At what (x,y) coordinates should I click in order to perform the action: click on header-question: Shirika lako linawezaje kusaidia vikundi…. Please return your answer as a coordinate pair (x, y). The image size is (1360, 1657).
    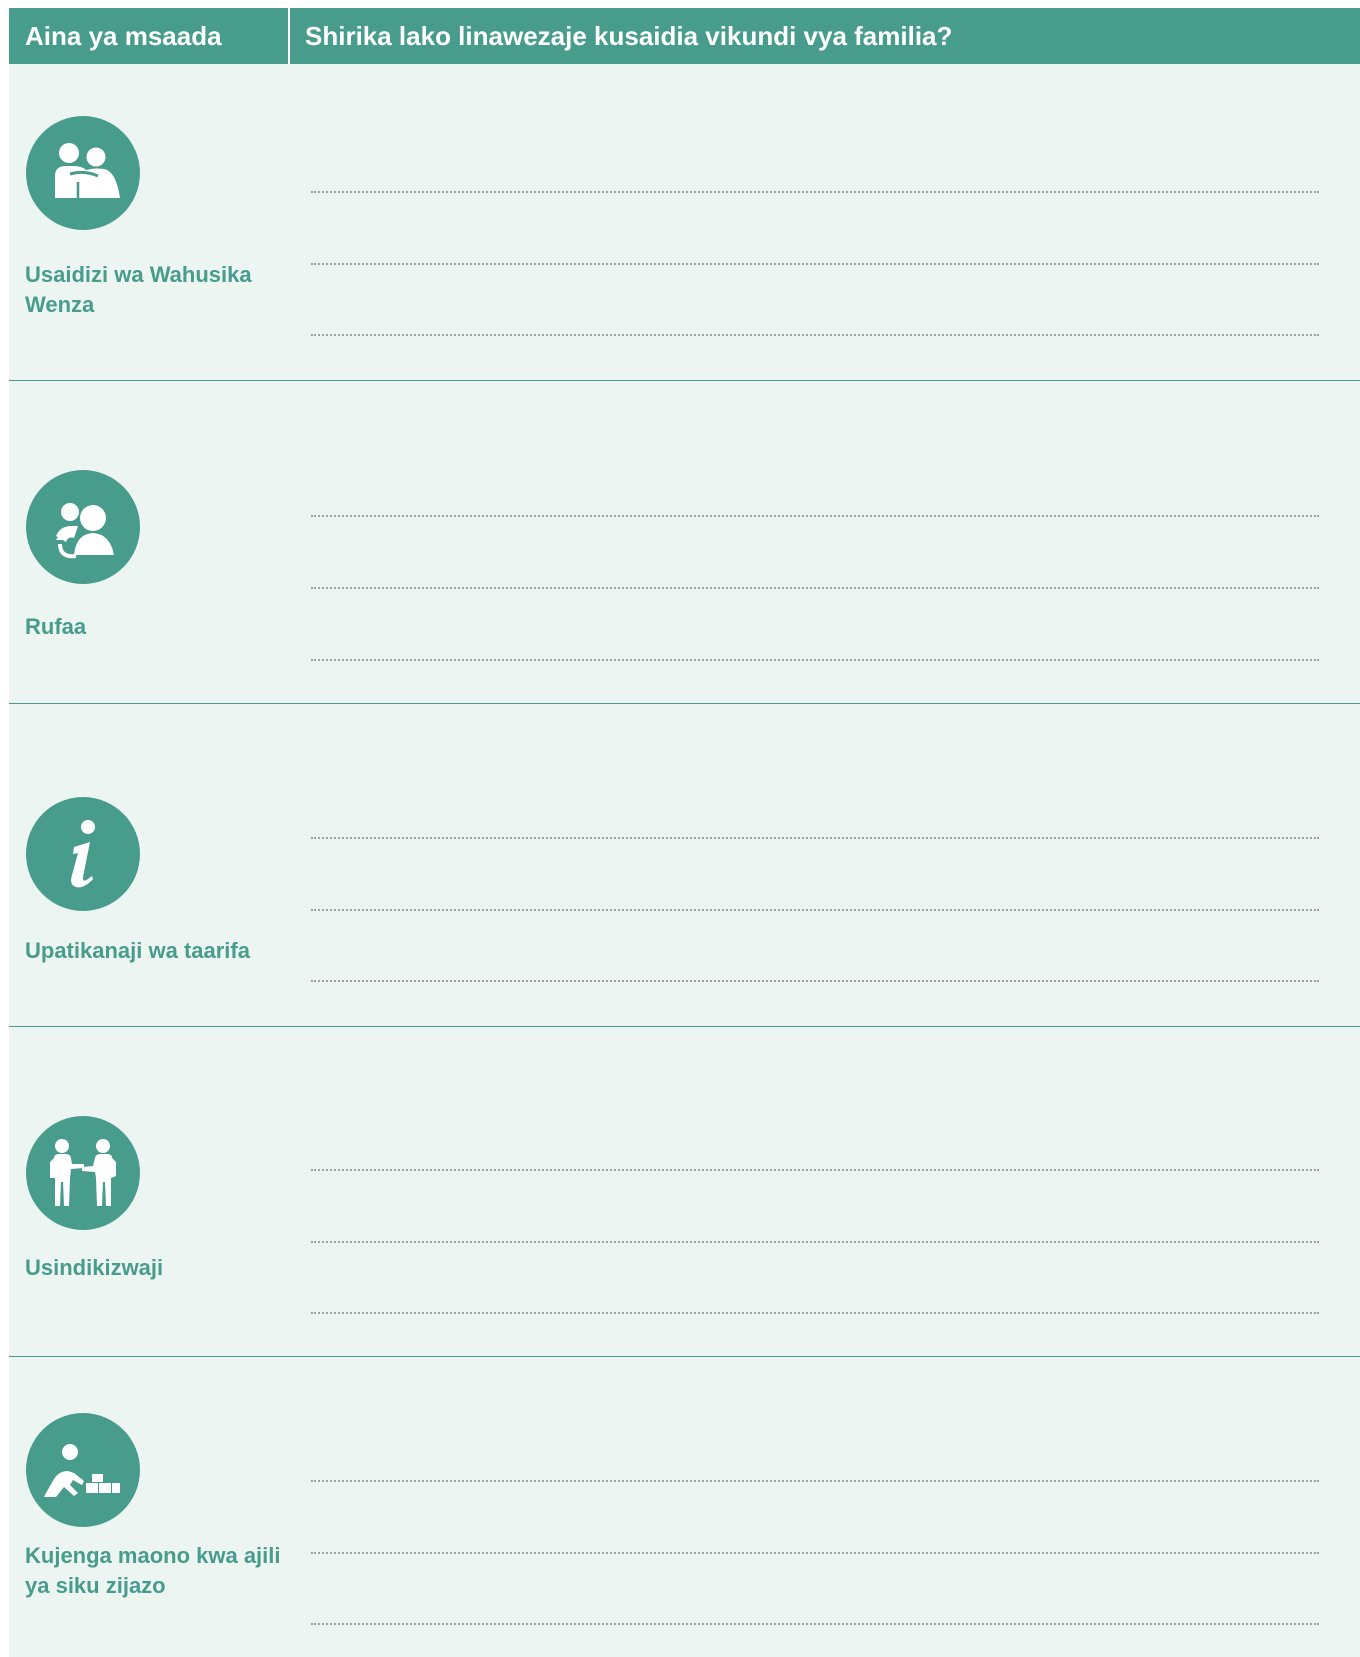
    Looking at the image, I should click on (629, 36).